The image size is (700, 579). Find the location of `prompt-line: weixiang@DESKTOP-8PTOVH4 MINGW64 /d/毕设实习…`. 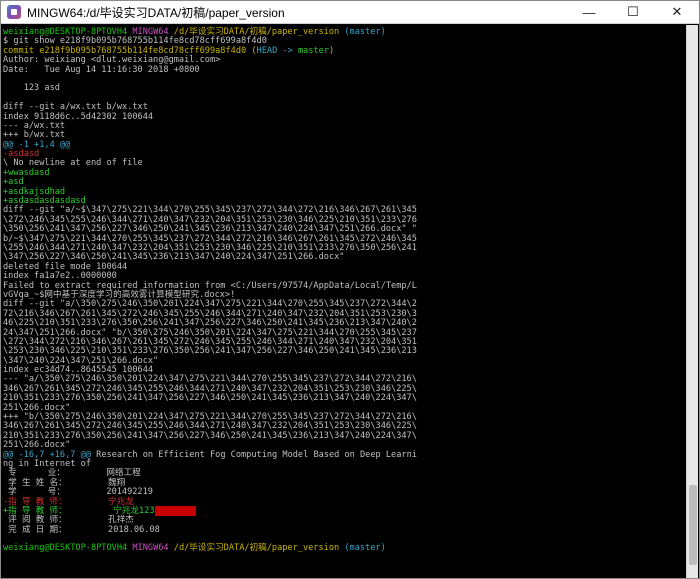

prompt-line: weixiang@DESKTOP-8PTOVH4 MINGW64 /d/毕设实习… is located at coordinates (345, 548).